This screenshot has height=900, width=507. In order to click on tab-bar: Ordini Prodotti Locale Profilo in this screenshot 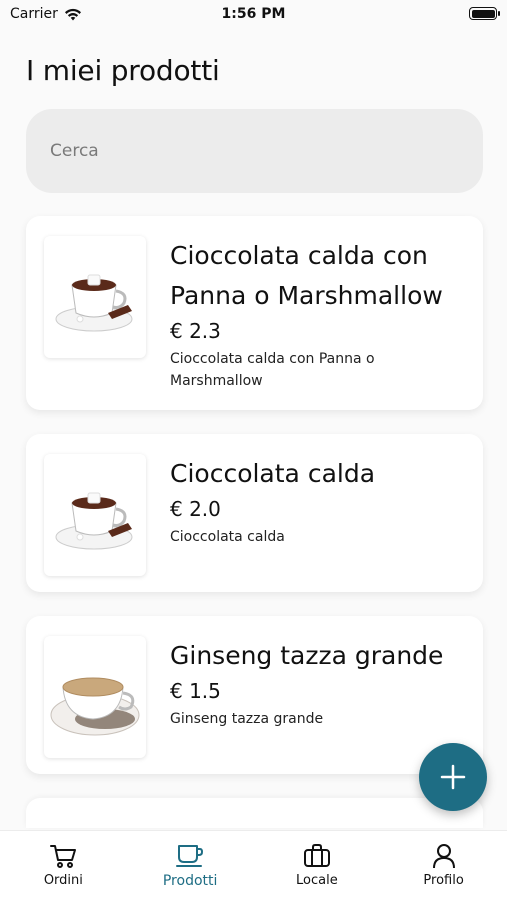, I will do `click(253, 865)`.